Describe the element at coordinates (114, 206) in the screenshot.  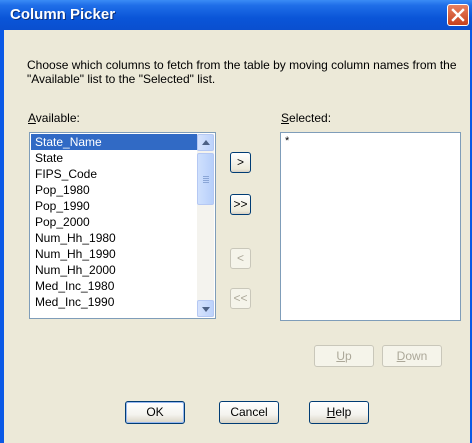
I see `available-list-item: Pop_1990` at that location.